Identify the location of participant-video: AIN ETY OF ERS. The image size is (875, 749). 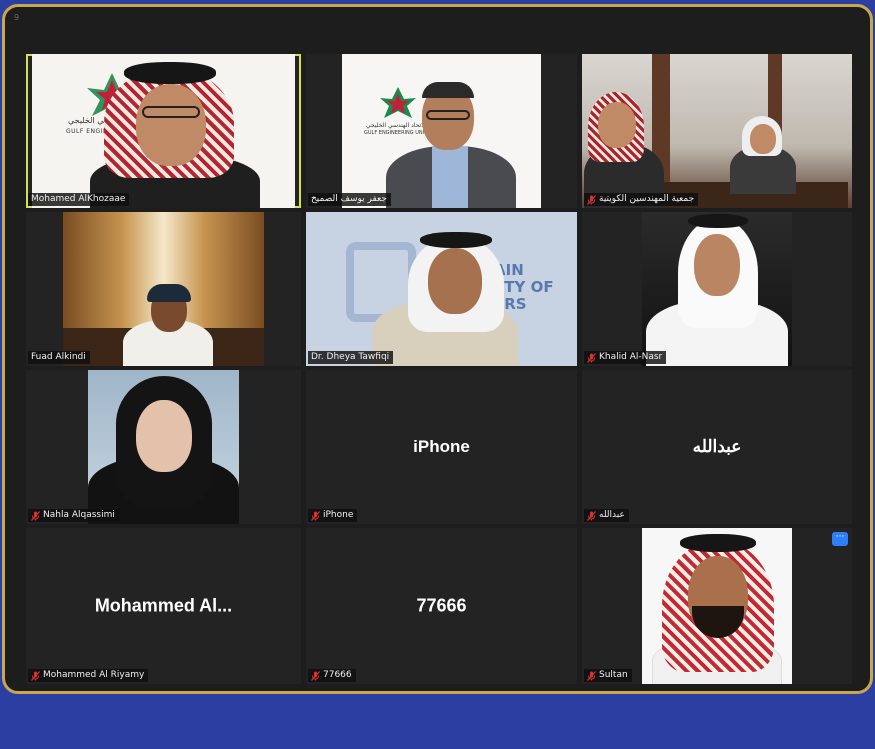
(441, 289).